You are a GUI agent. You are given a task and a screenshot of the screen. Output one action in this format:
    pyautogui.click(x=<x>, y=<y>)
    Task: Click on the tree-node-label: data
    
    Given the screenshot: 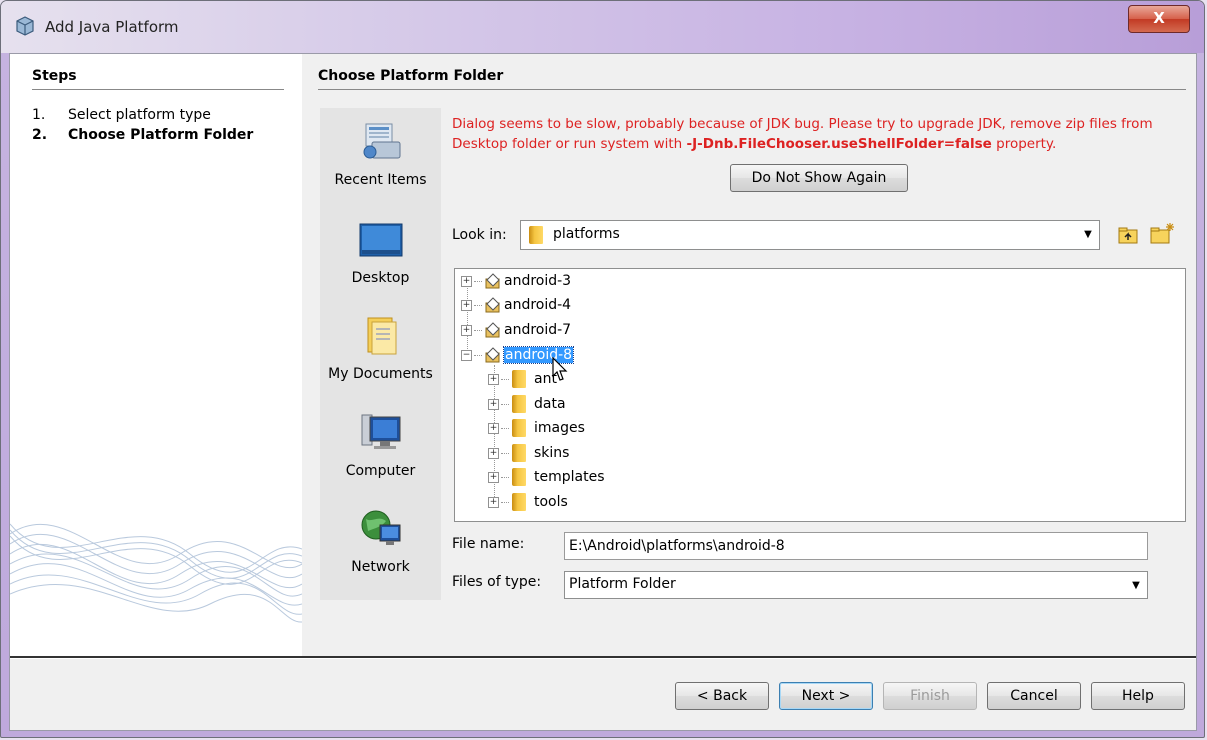 What is the action you would take?
    pyautogui.click(x=550, y=404)
    